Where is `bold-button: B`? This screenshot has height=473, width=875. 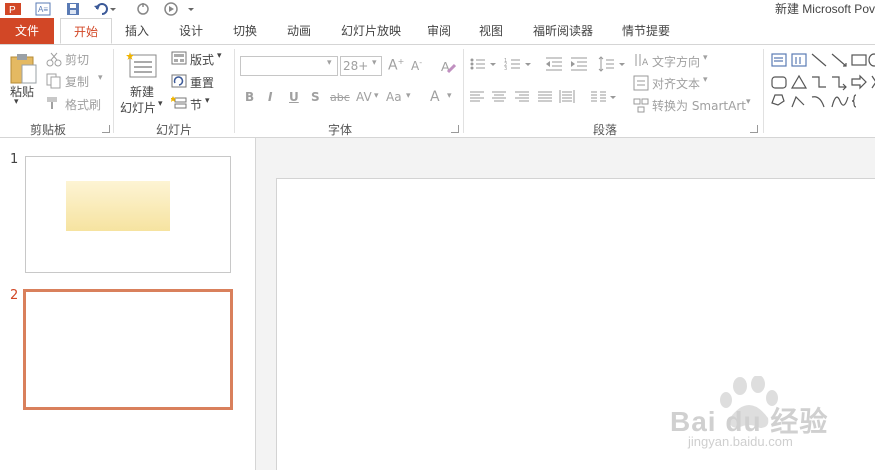
bold-button: B is located at coordinates (249, 97).